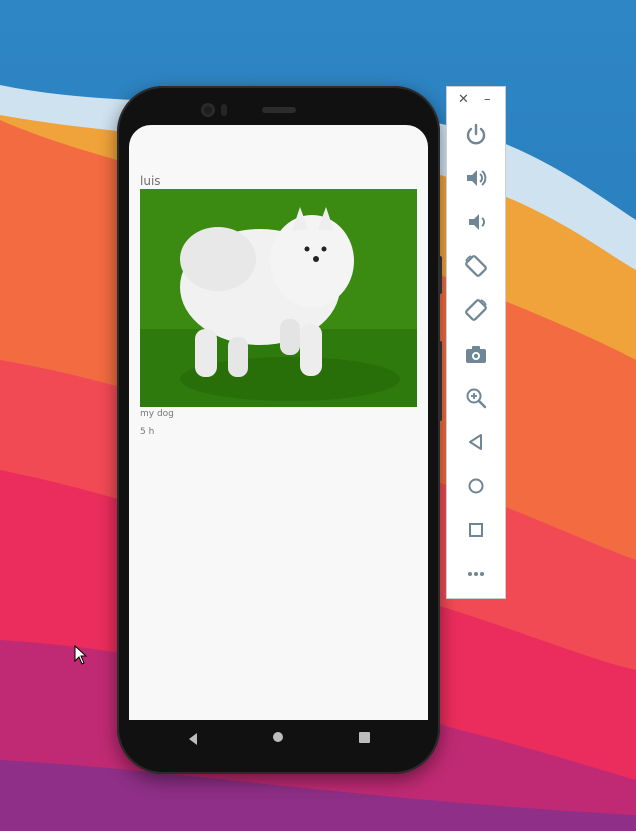  What do you see at coordinates (278, 298) in the screenshot?
I see `post-image-dog` at bounding box center [278, 298].